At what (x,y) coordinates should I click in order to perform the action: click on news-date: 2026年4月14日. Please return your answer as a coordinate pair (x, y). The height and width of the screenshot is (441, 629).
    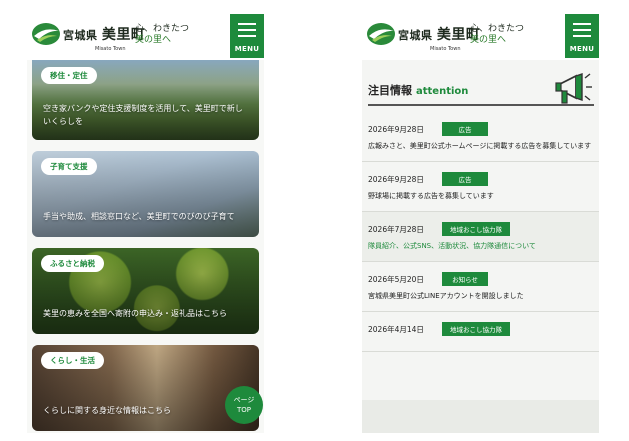
    Looking at the image, I should click on (396, 329).